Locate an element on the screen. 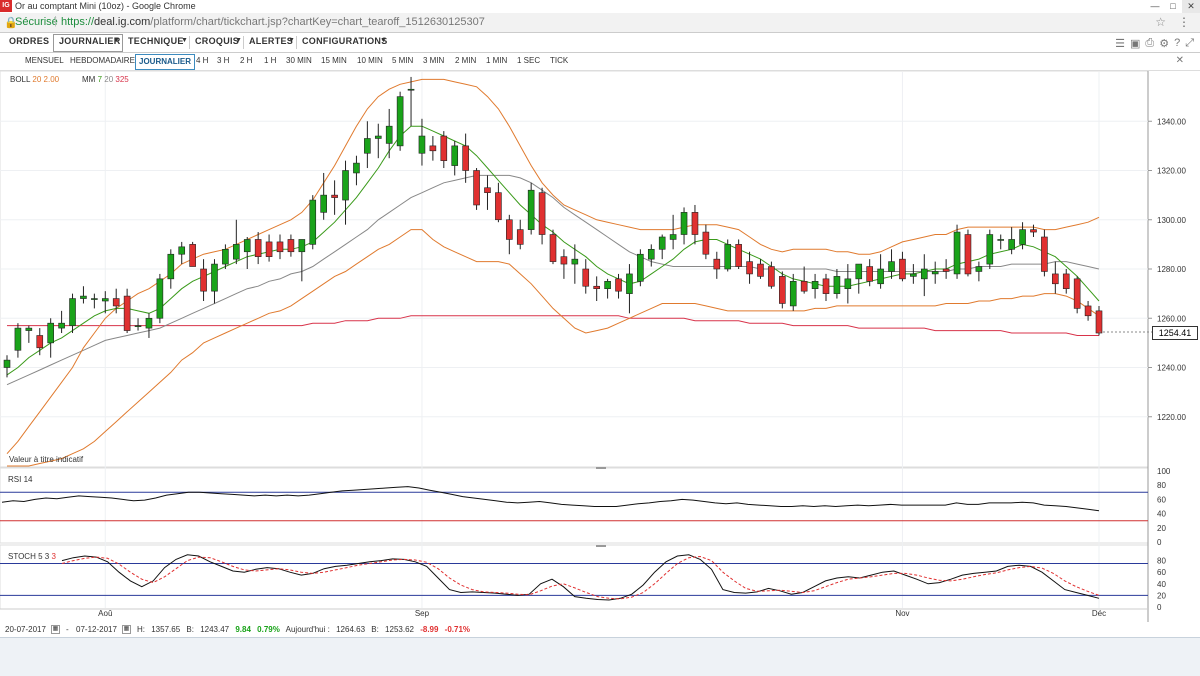 The width and height of the screenshot is (1200, 676). y-tick-label: 1300.00 is located at coordinates (1171, 220).